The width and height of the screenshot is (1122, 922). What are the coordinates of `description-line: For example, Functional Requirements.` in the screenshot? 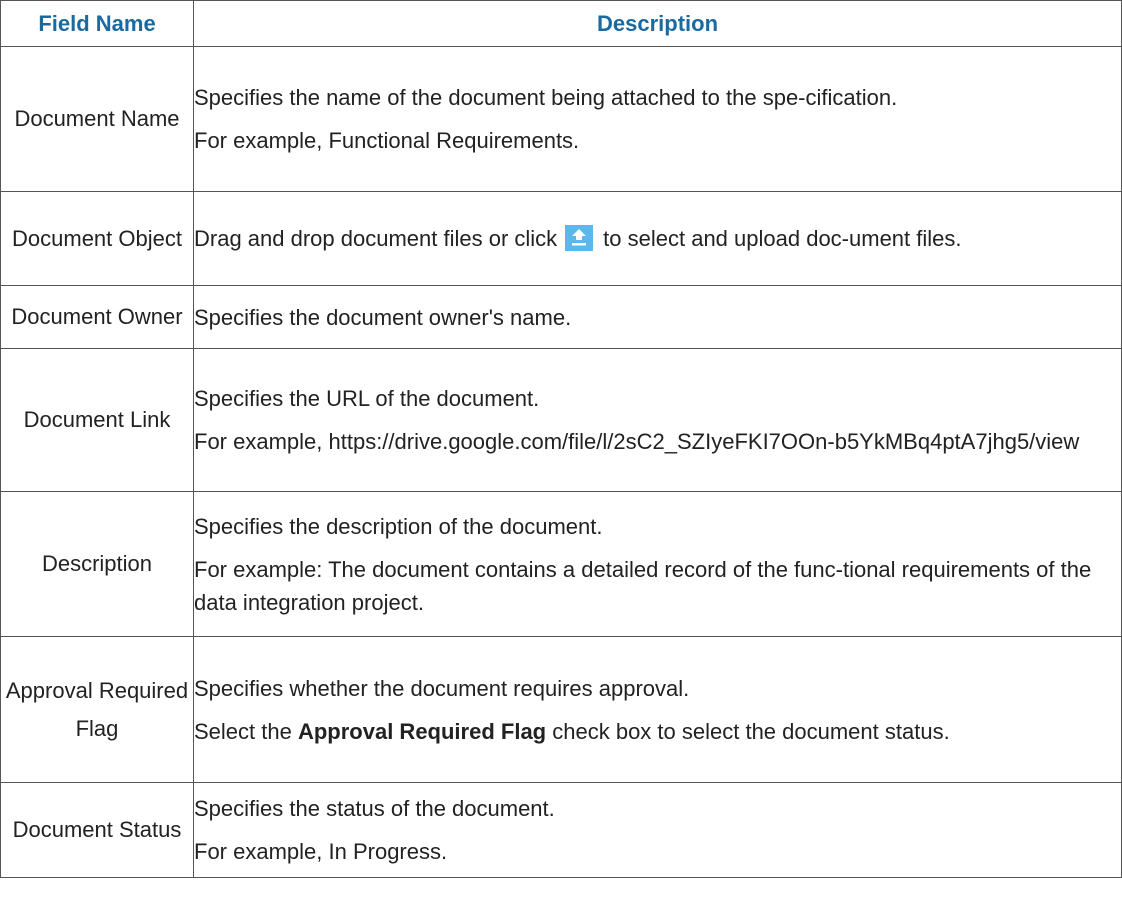 It's located at (387, 140).